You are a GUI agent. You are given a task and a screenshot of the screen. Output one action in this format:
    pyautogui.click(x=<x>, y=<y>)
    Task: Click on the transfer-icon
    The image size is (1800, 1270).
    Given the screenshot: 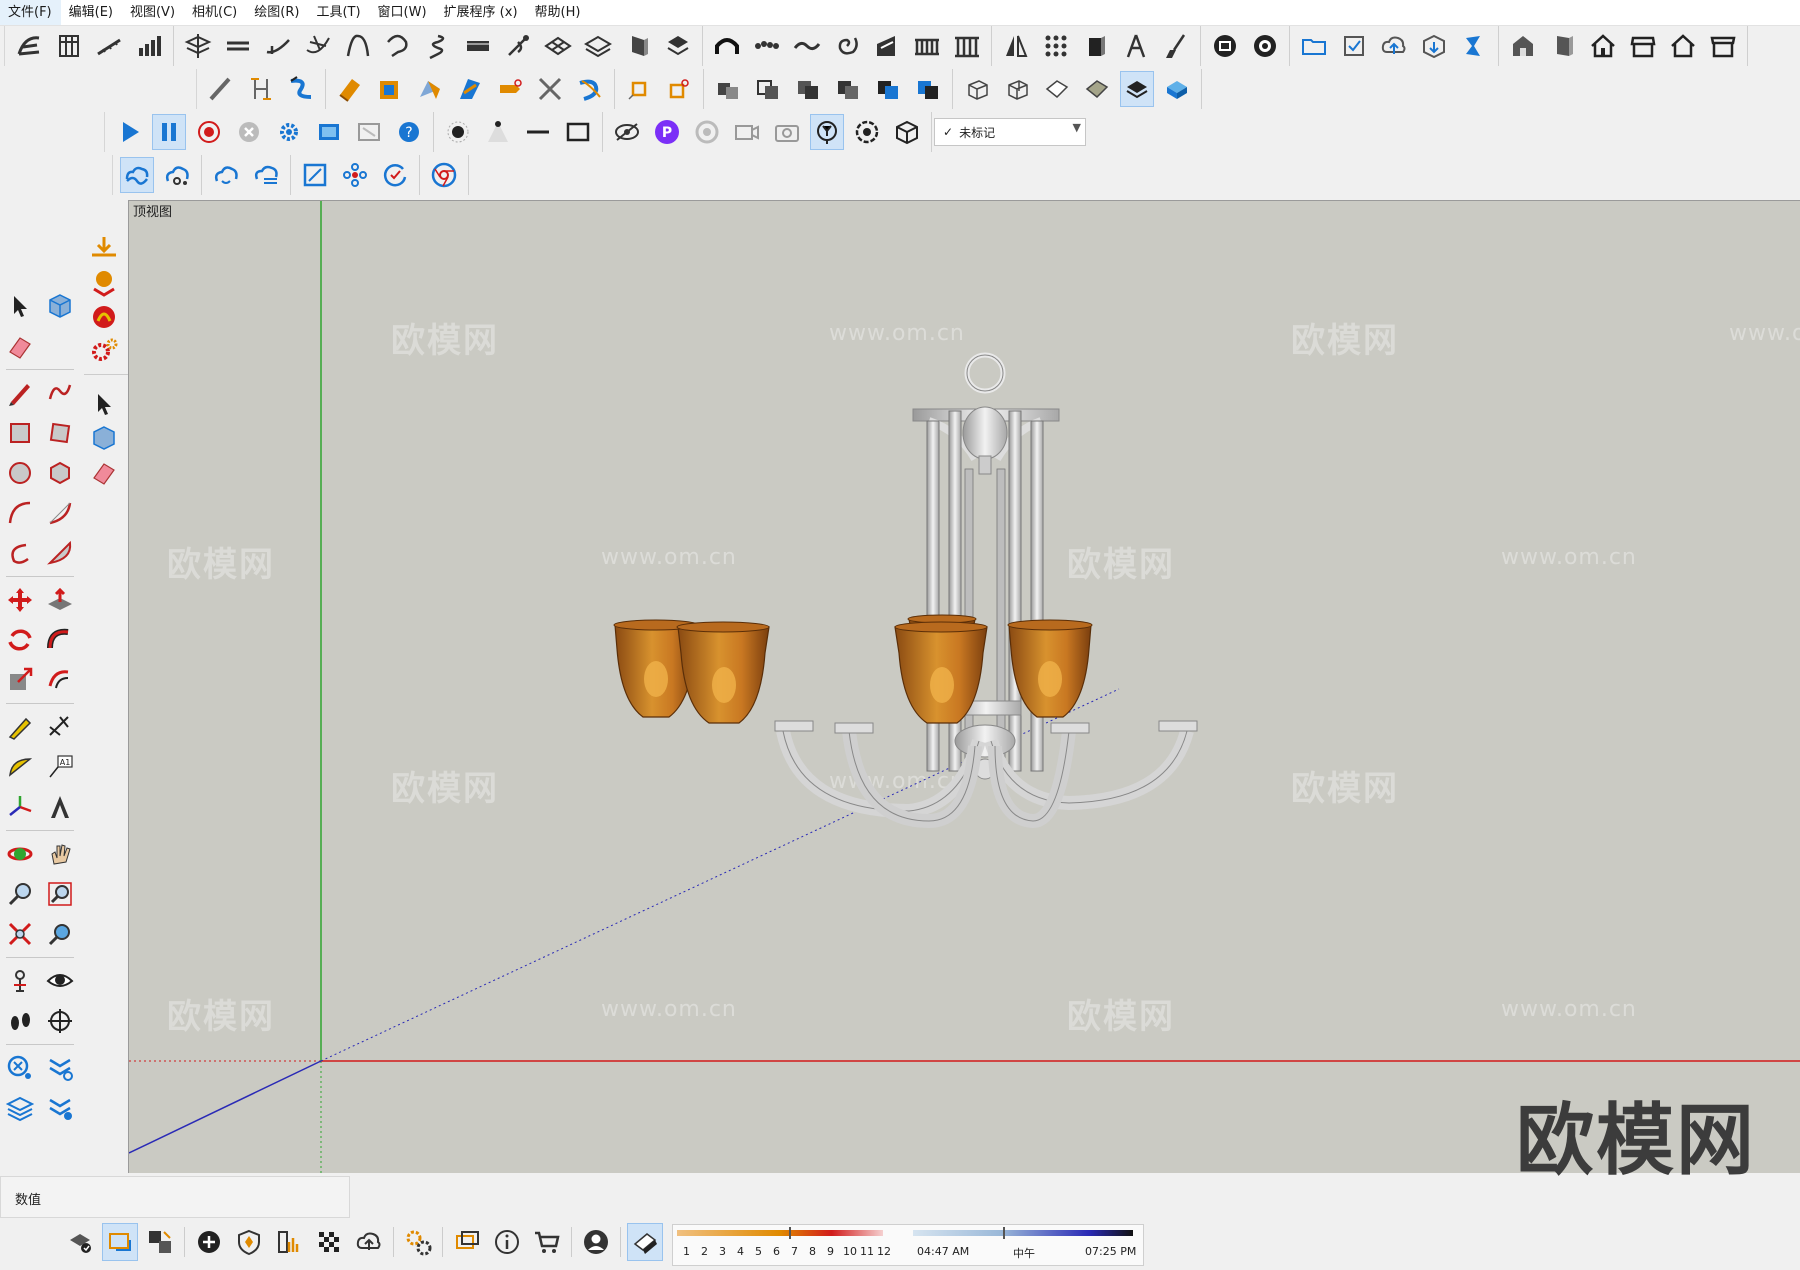 What is the action you would take?
    pyautogui.click(x=160, y=1242)
    